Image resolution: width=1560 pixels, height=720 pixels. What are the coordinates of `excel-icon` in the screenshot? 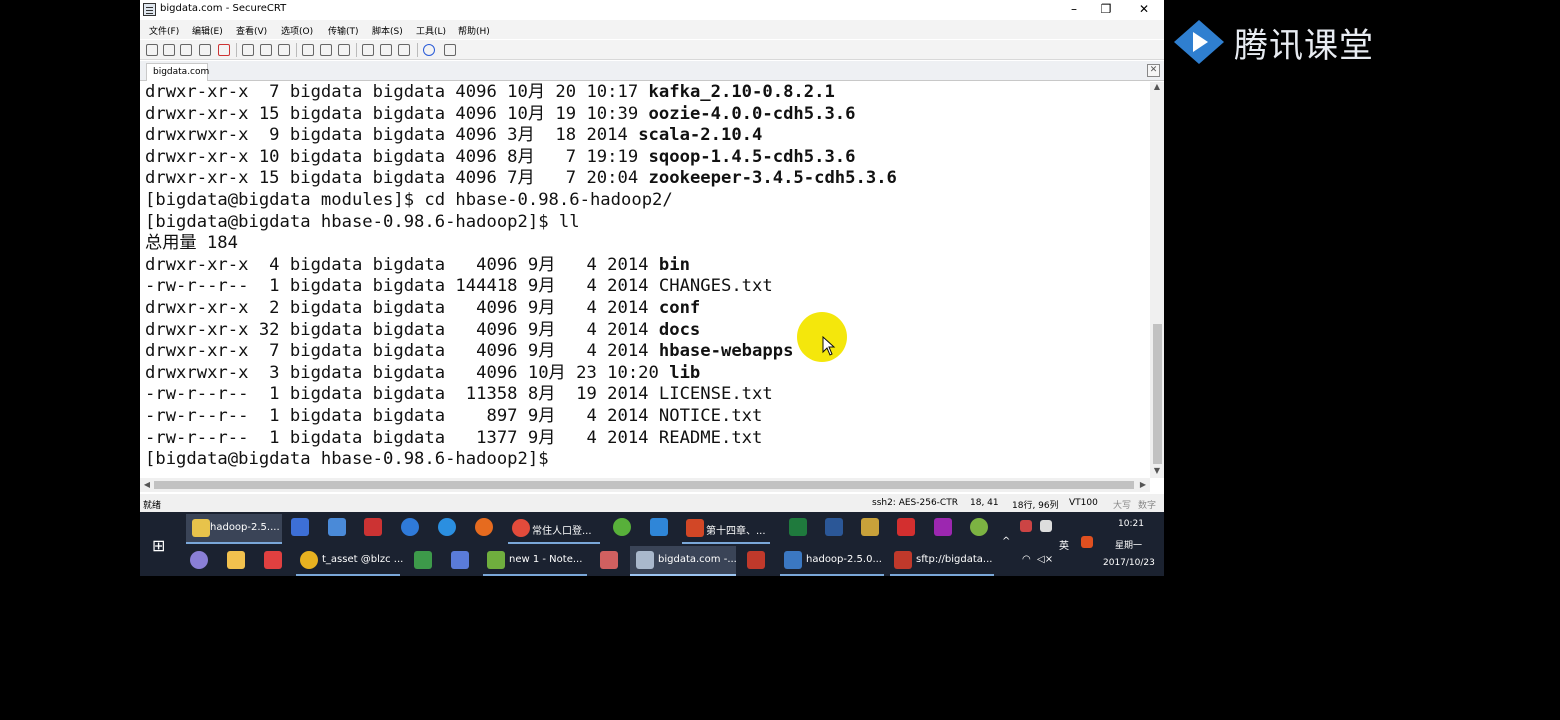 It's located at (798, 527).